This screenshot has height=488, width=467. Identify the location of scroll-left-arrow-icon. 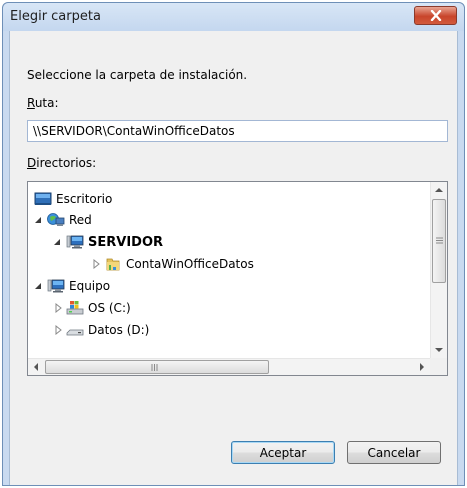
(36, 367).